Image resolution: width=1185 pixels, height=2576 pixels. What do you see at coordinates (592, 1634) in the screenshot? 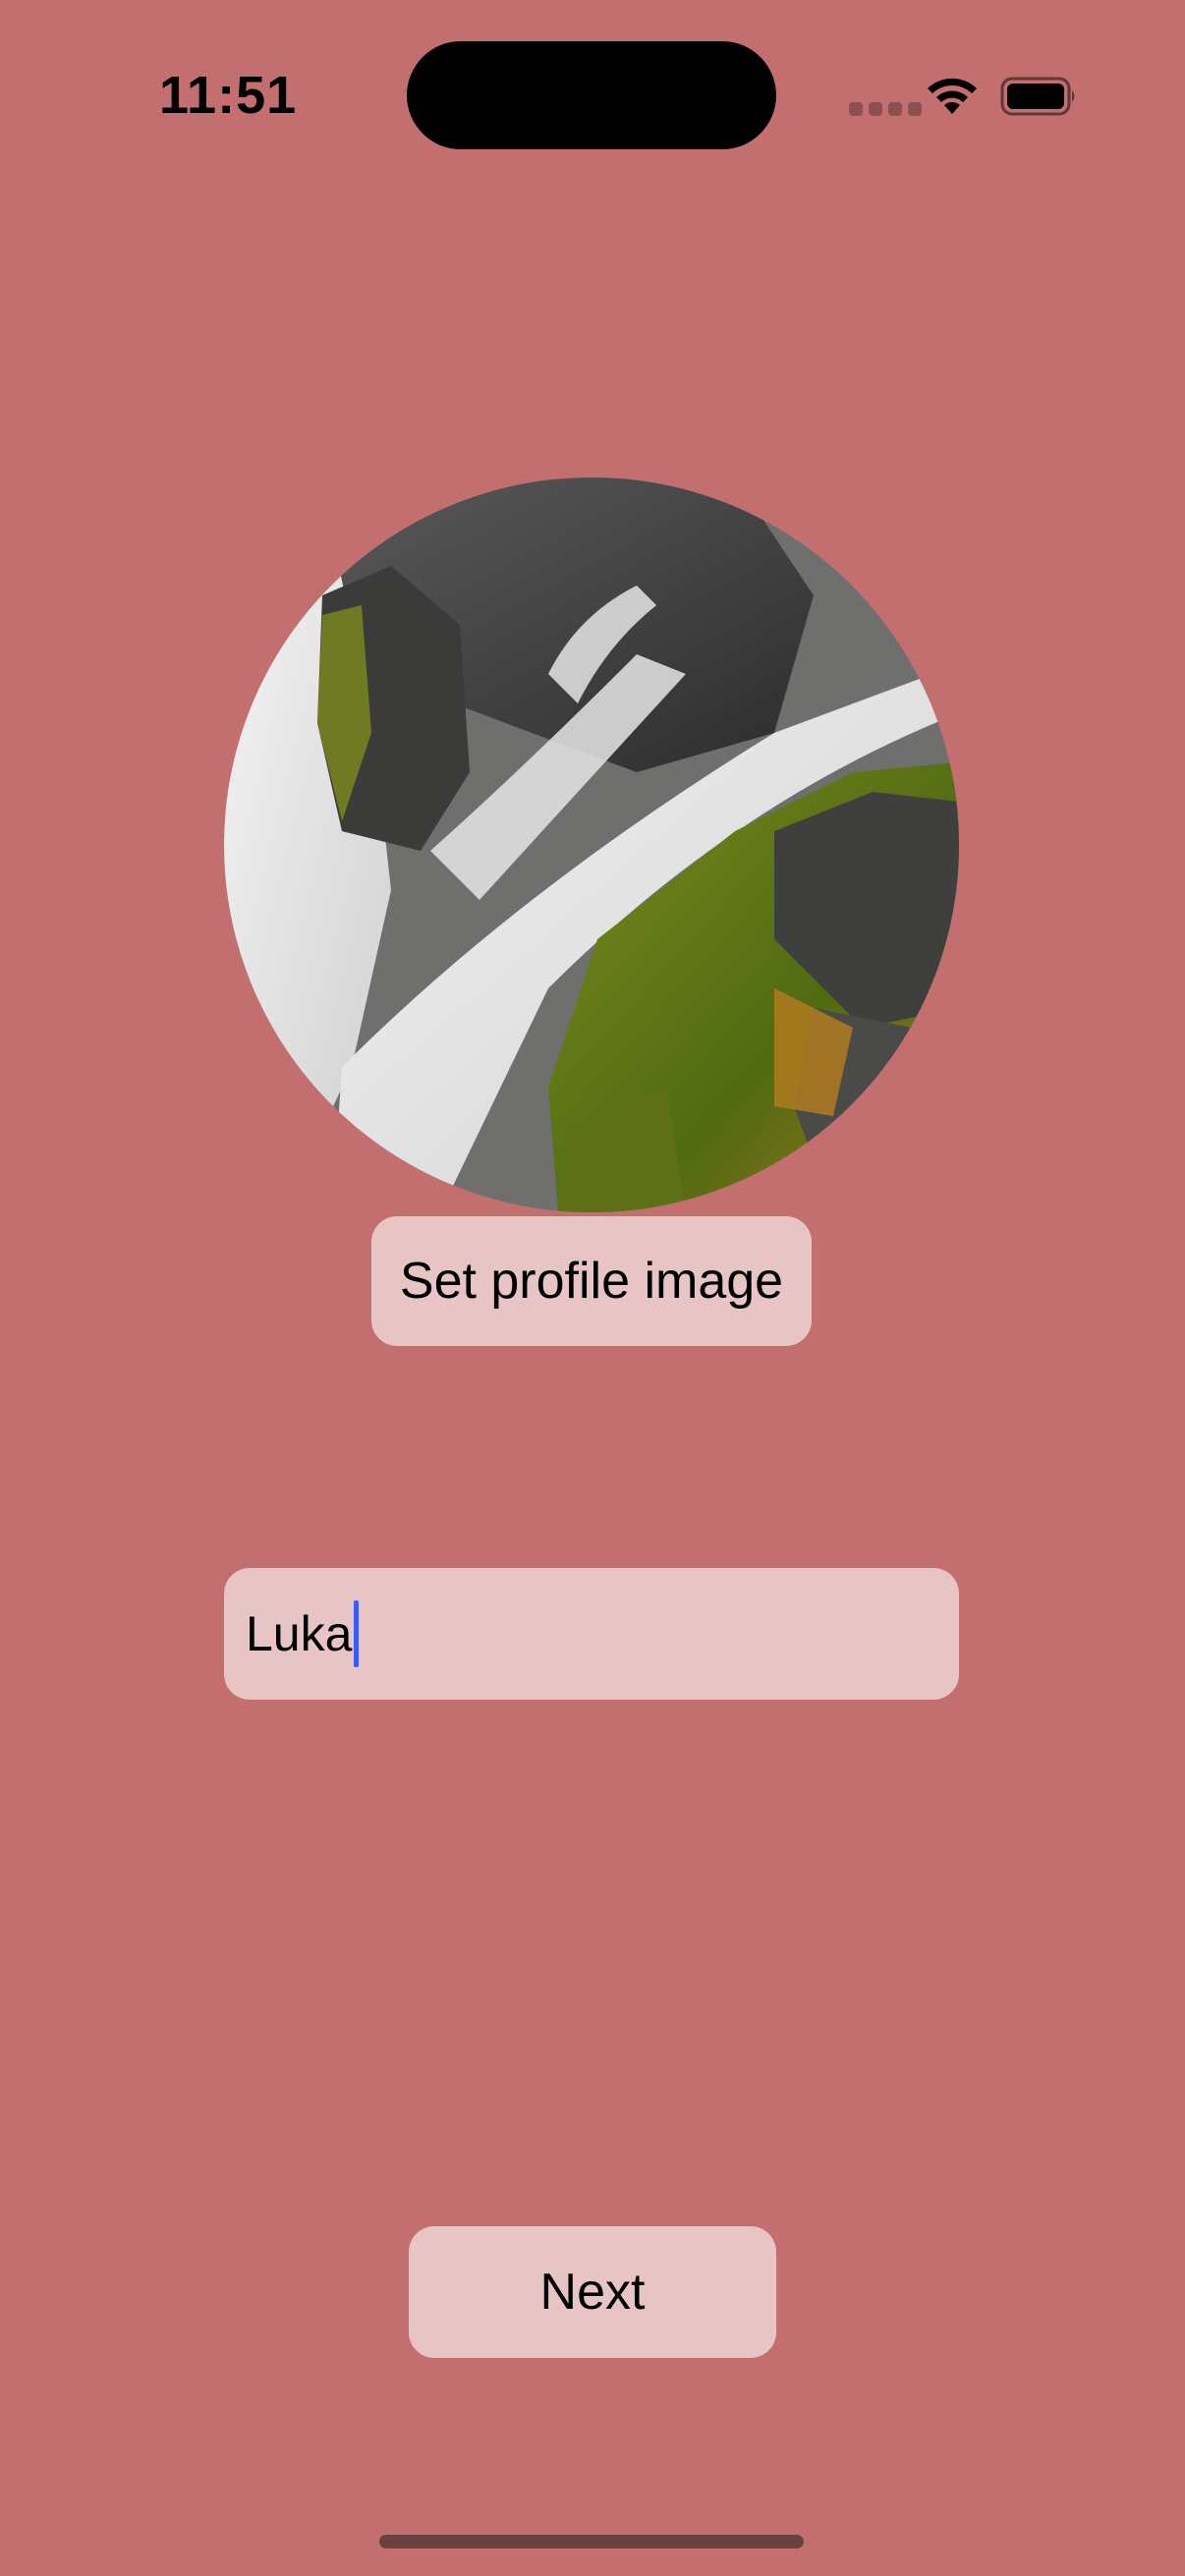
I see `name-field: Luka` at bounding box center [592, 1634].